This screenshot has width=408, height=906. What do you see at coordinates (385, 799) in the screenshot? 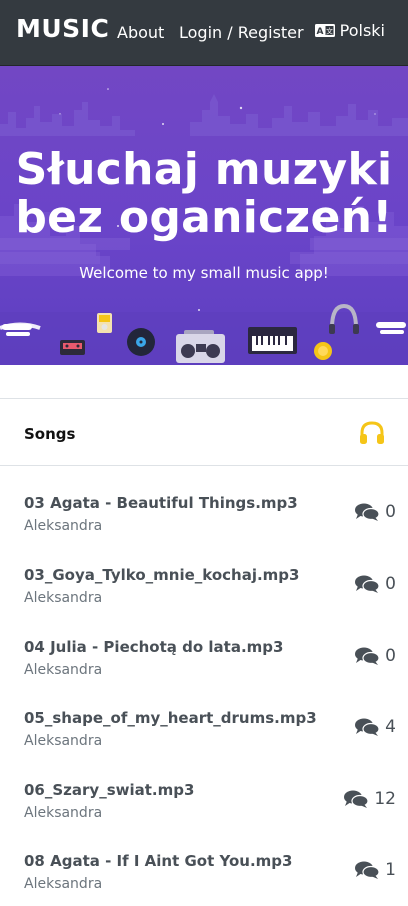
I see `comment-count: 12` at bounding box center [385, 799].